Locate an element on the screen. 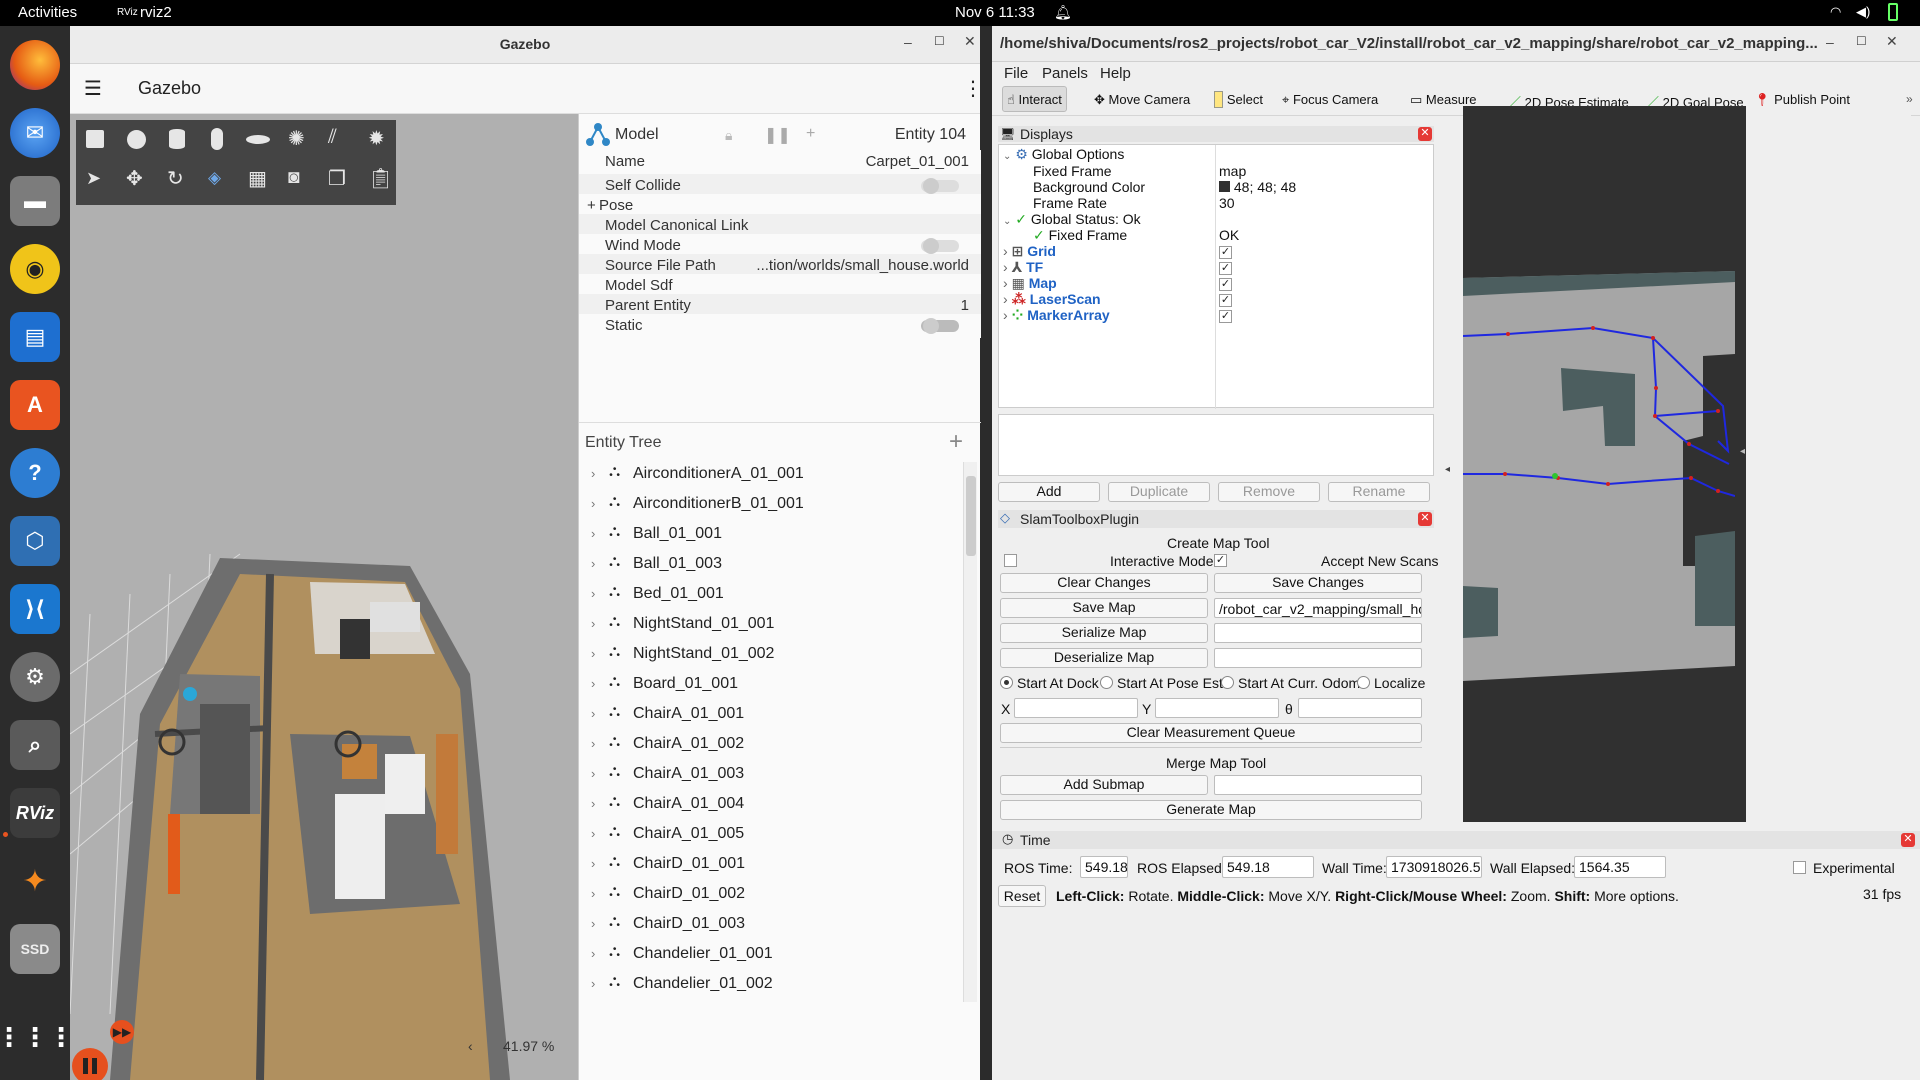 This screenshot has height=1080, width=1920. add-entity-icon: + is located at coordinates (956, 442).